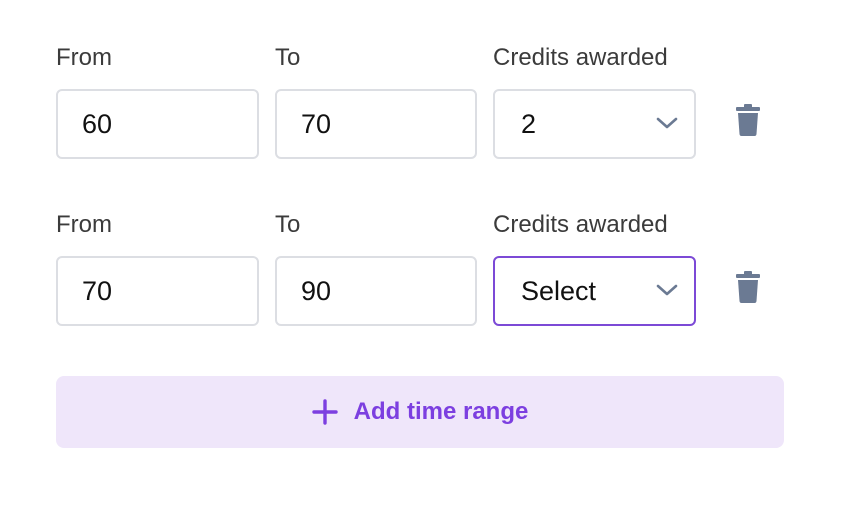  What do you see at coordinates (559, 291) in the screenshot?
I see `credits-select-value: Select` at bounding box center [559, 291].